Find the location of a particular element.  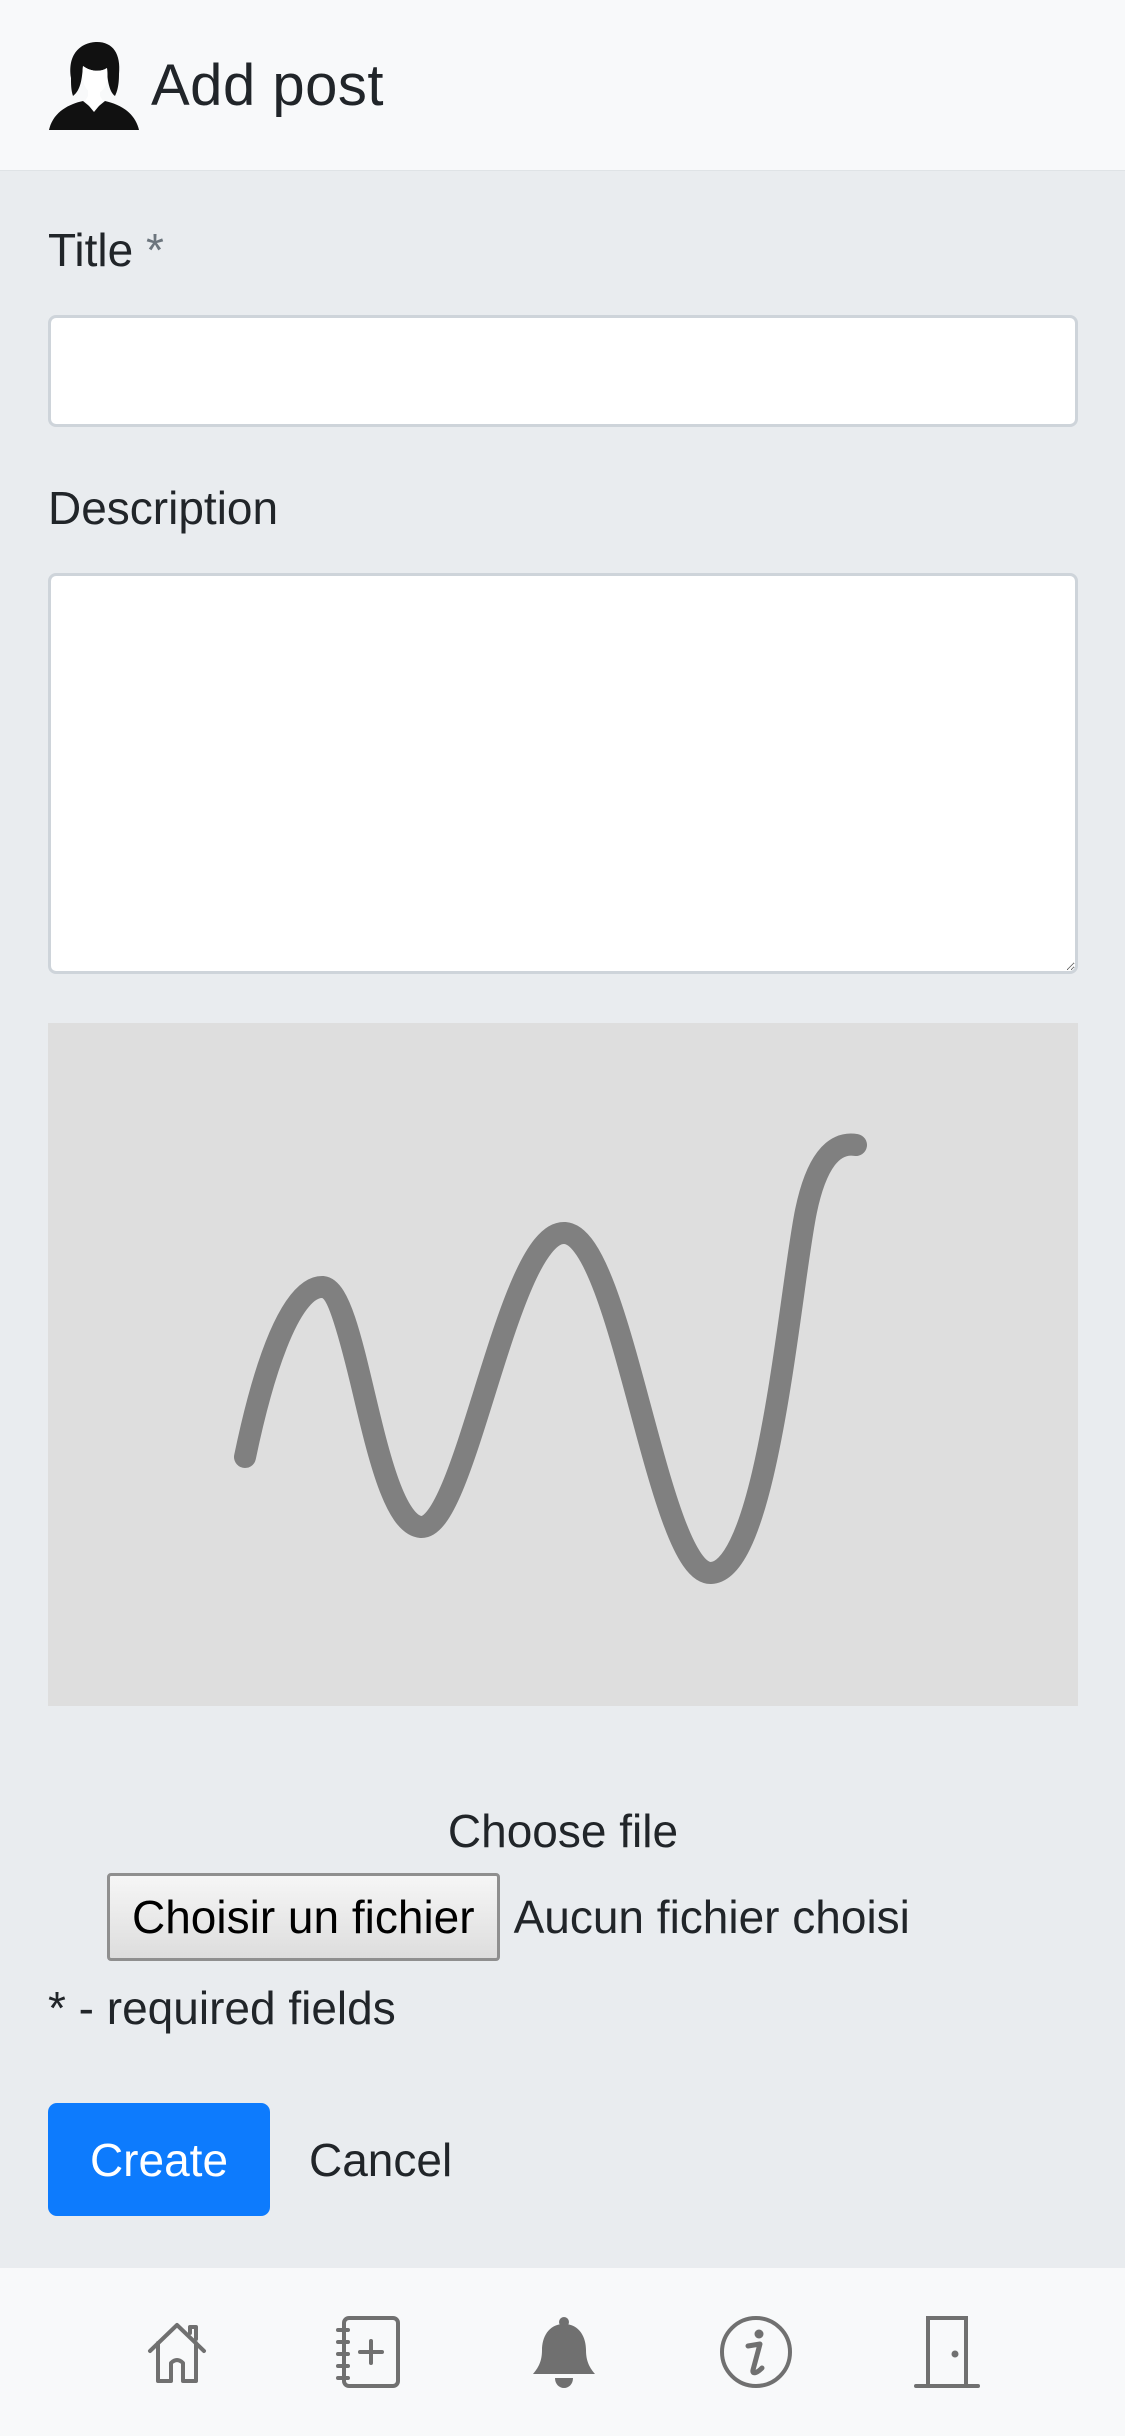

nav-home is located at coordinates (177, 2352).